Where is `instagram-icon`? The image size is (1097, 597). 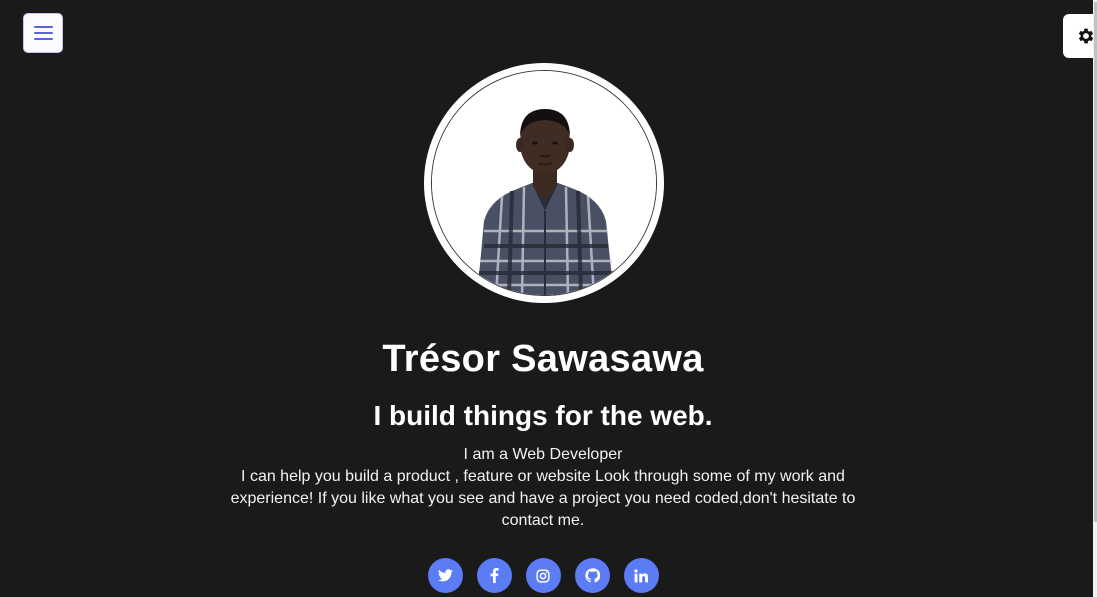
instagram-icon is located at coordinates (543, 575).